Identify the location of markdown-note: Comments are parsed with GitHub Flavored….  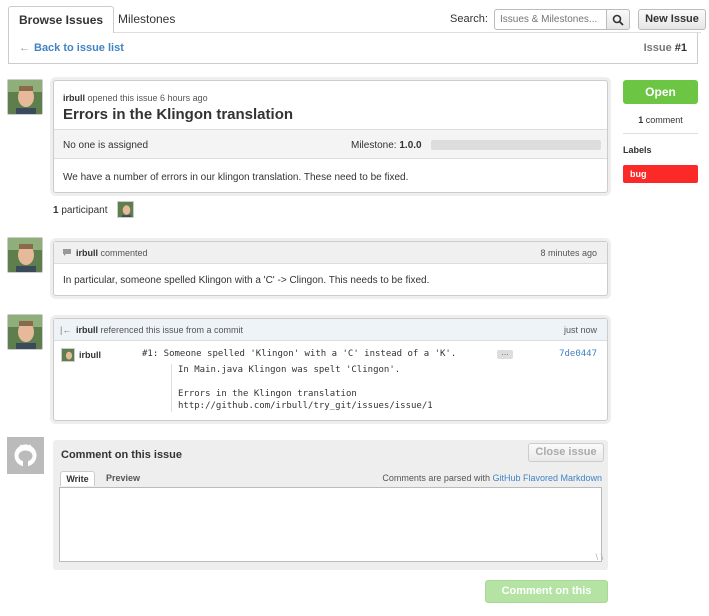
(492, 478).